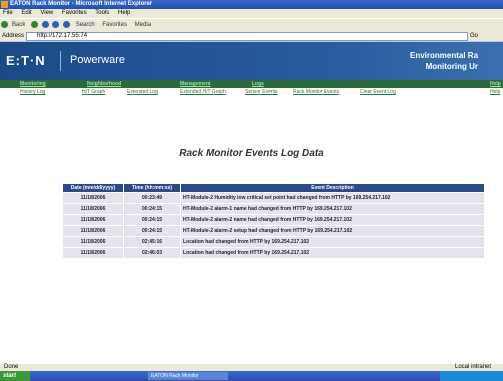 The height and width of the screenshot is (381, 503). I want to click on time-cell: 00:23:49, so click(152, 198).